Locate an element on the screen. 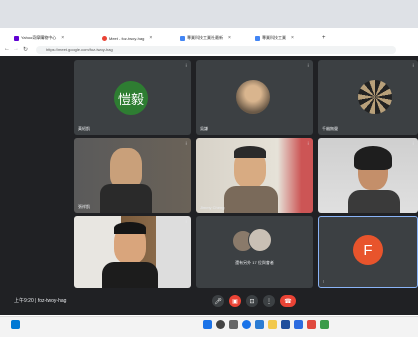 The width and height of the screenshot is (418, 337). more-options-button: ⋮ is located at coordinates (269, 301).